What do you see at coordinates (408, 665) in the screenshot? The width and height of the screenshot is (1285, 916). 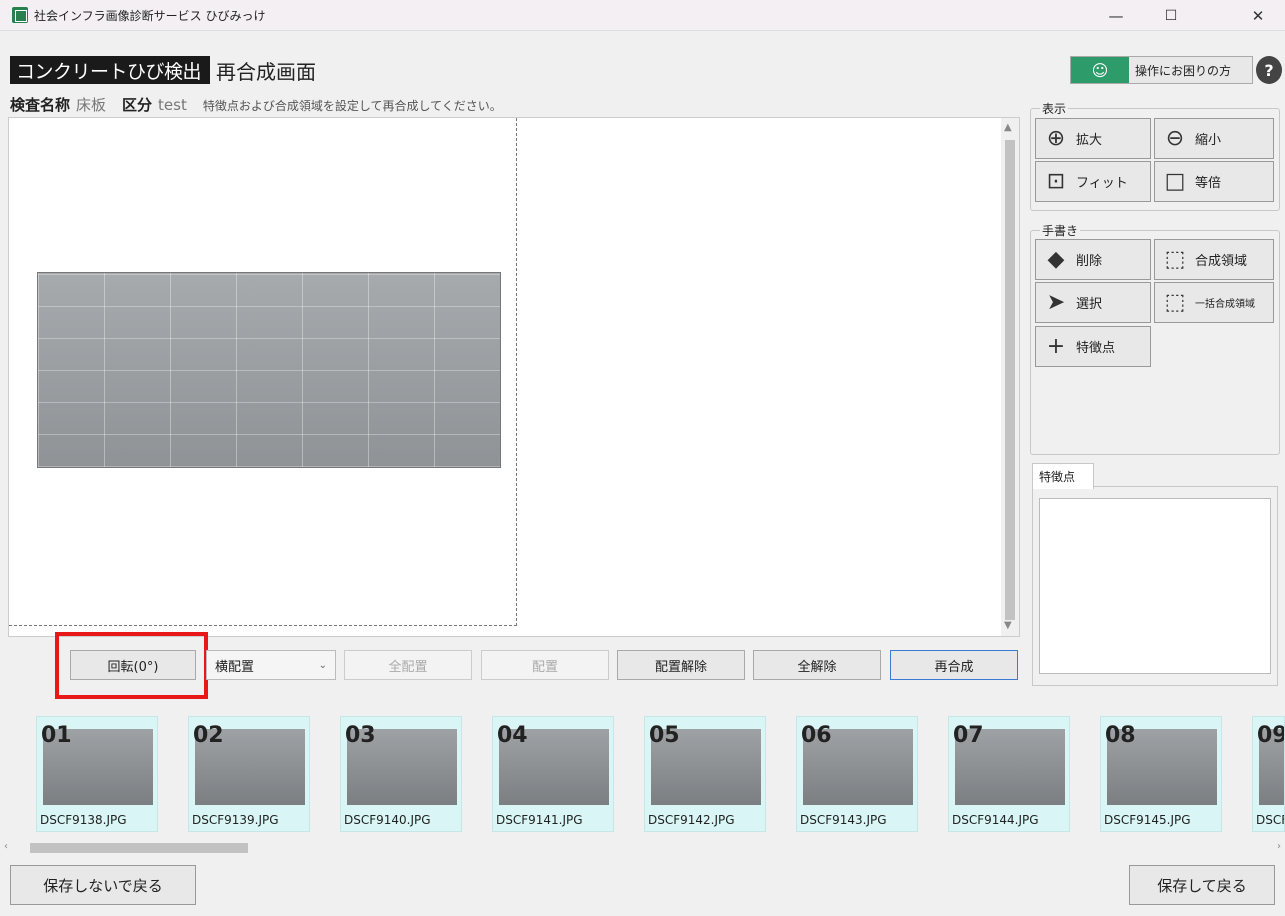 I see `place-all-button: 全配置` at bounding box center [408, 665].